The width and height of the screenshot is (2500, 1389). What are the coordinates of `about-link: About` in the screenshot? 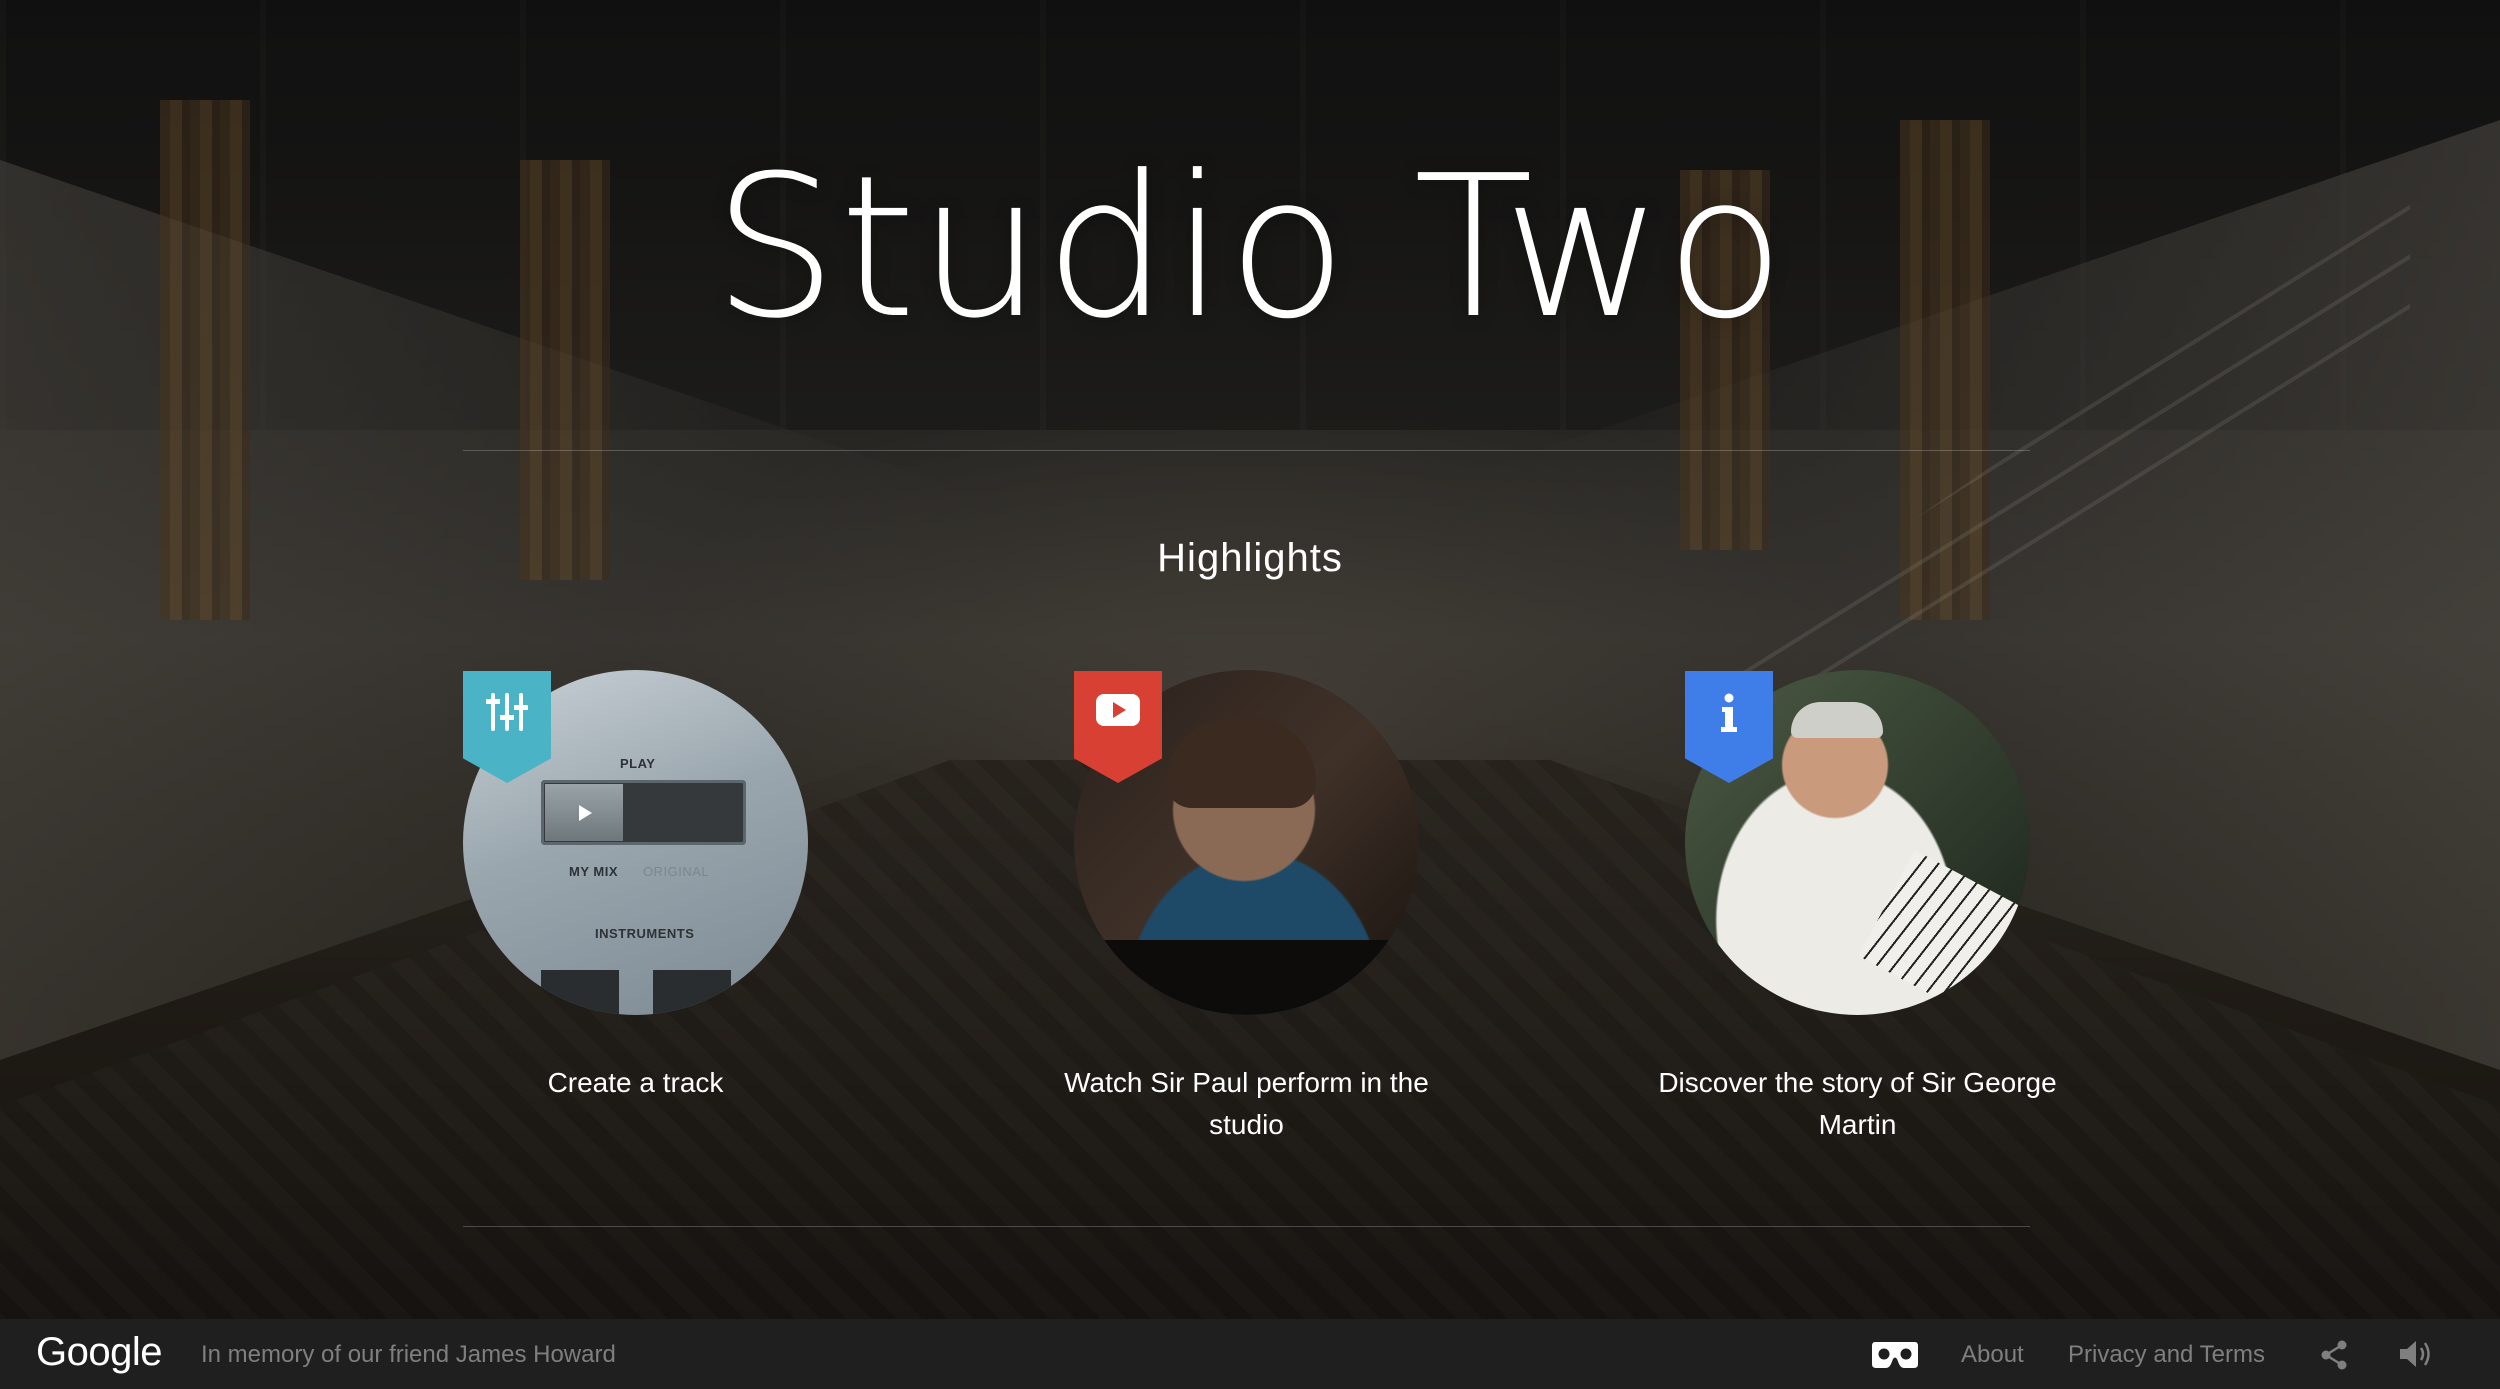 It's located at (1992, 1355).